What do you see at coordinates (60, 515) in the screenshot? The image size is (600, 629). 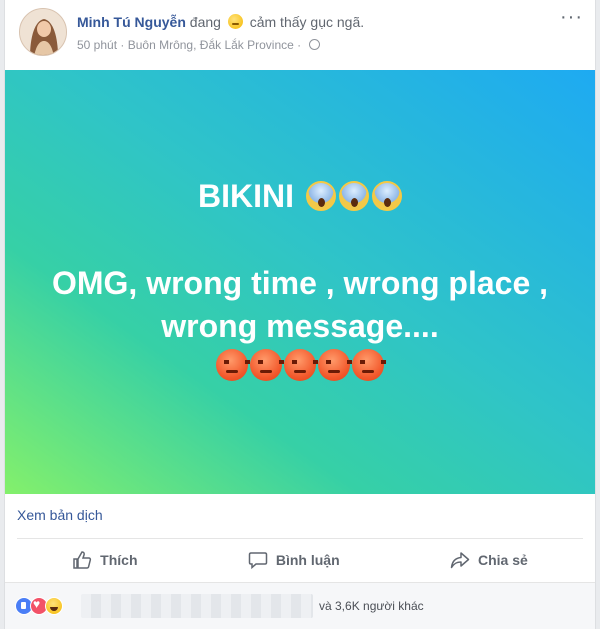 I see `see-translation-link: Xem bản dịch` at bounding box center [60, 515].